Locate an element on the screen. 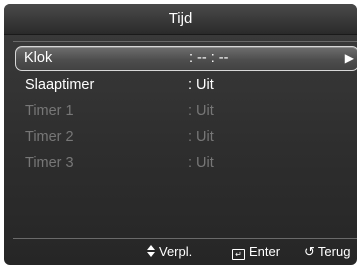  menu-item-timer-1: Timer 1 : Uit is located at coordinates (185, 112).